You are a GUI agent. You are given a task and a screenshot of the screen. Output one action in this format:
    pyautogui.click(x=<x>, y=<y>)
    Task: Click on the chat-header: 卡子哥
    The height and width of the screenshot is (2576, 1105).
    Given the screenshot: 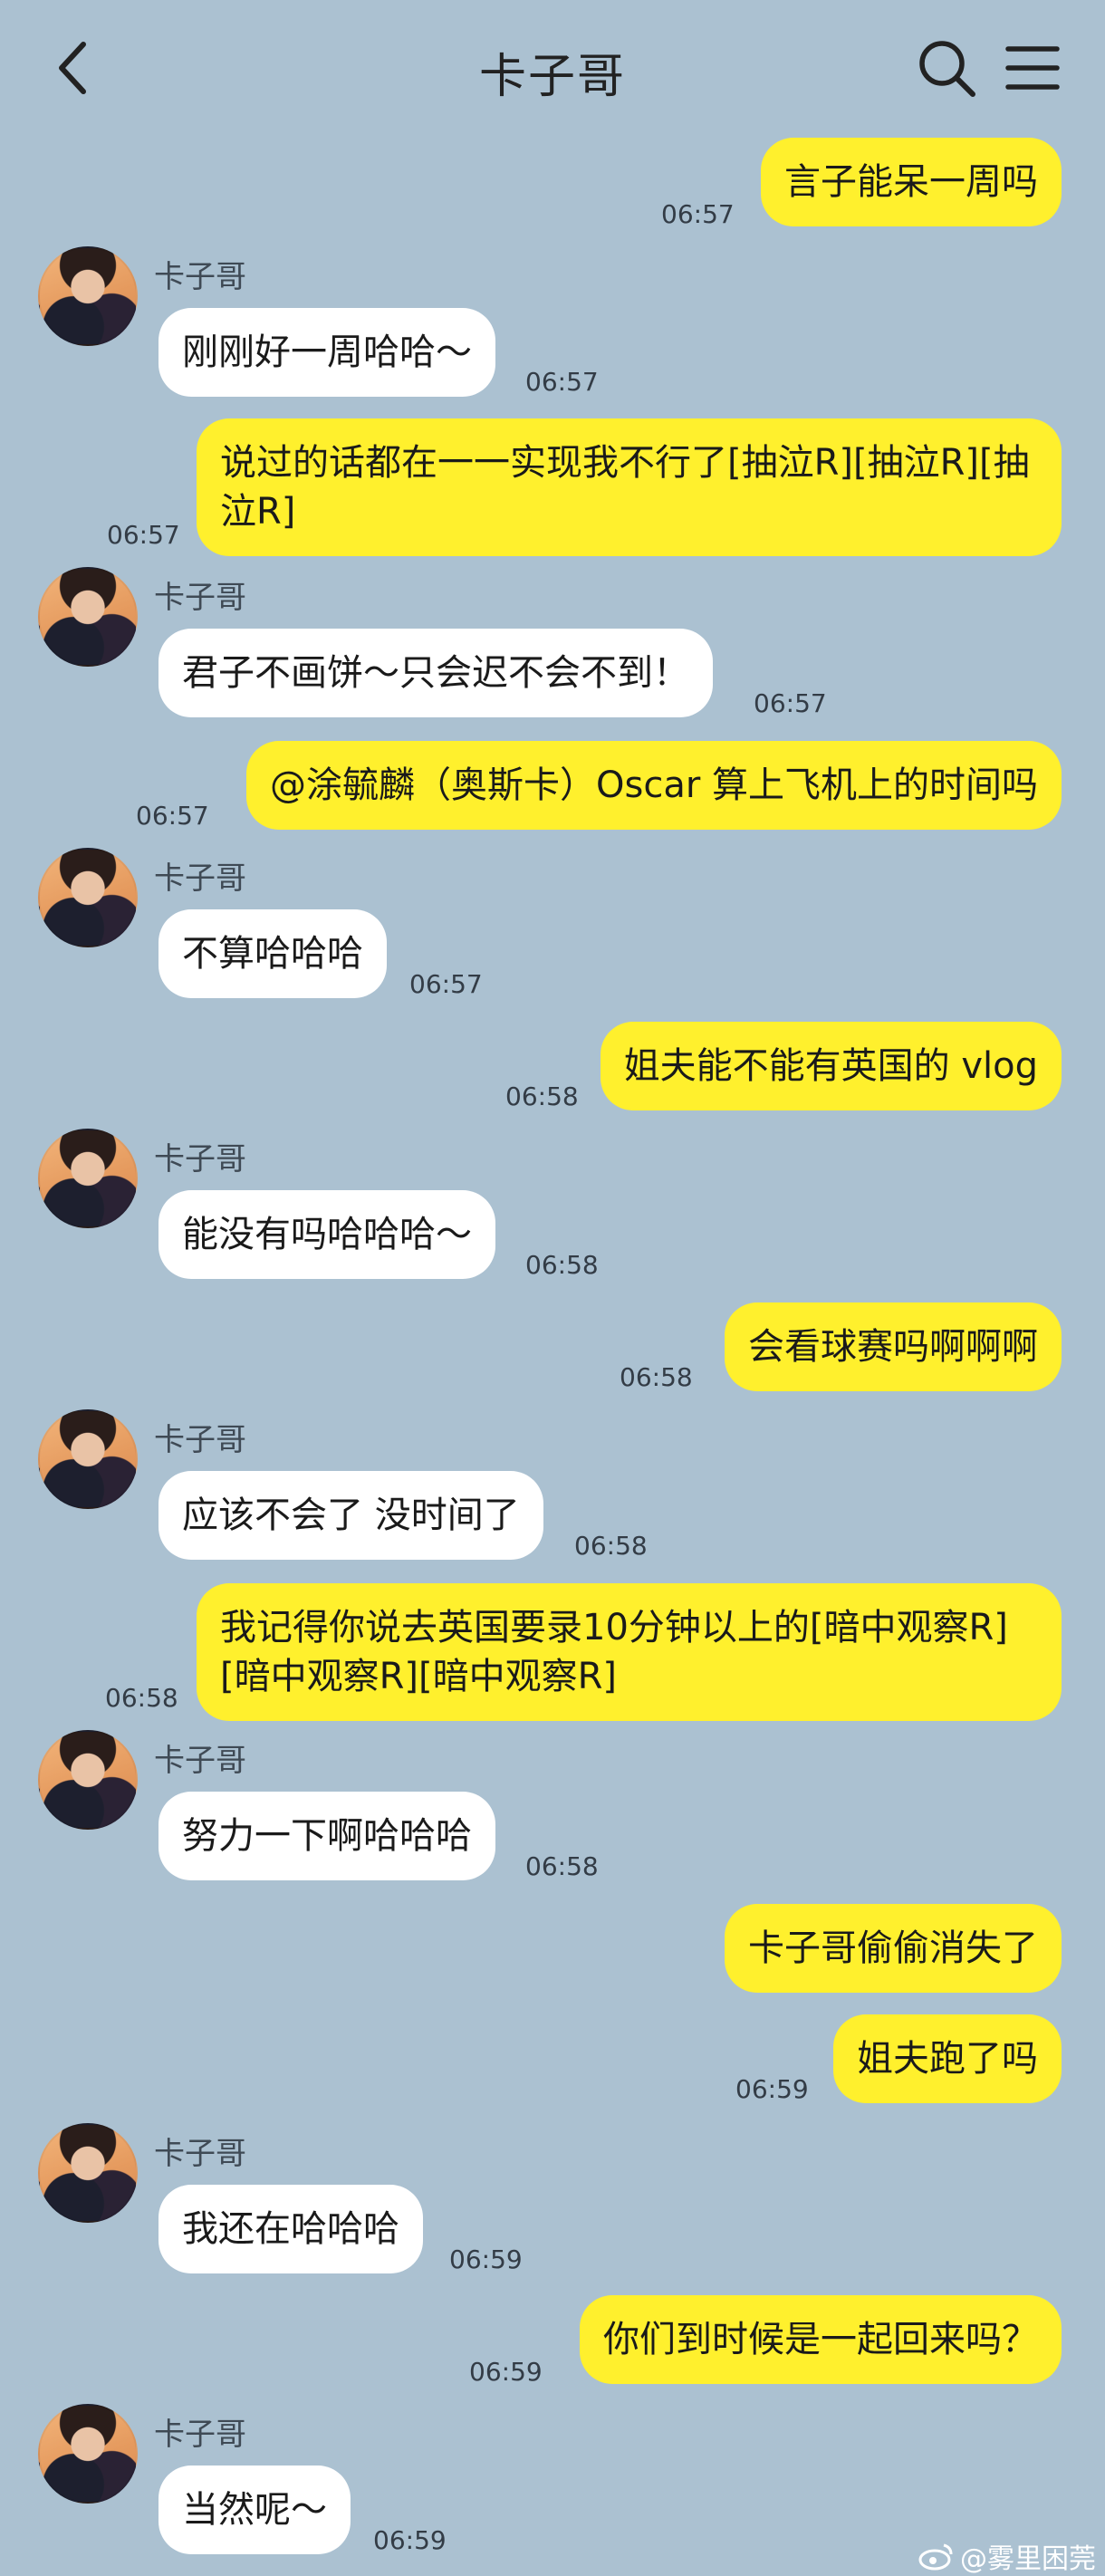 What is the action you would take?
    pyautogui.click(x=552, y=68)
    